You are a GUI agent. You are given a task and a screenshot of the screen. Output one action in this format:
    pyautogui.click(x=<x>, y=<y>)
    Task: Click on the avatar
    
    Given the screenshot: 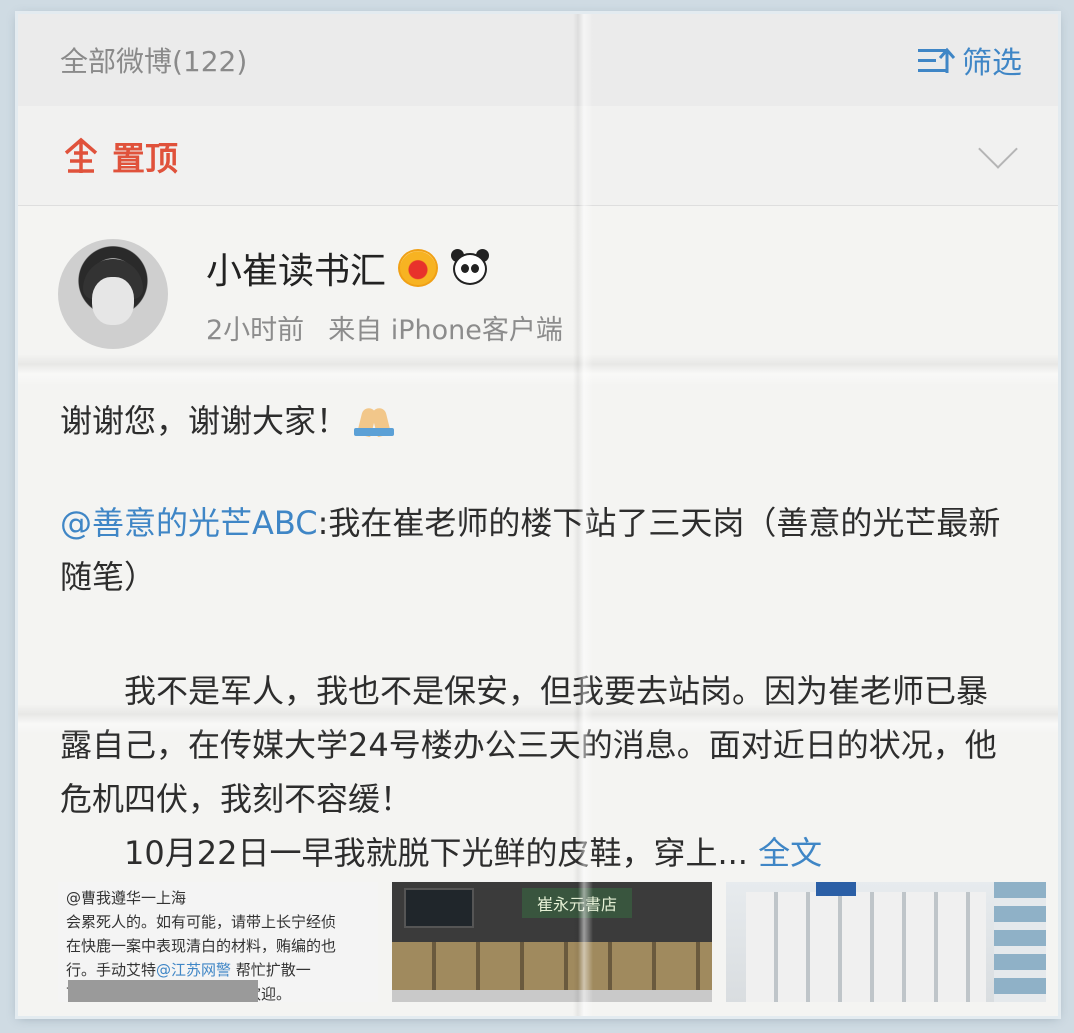 What is the action you would take?
    pyautogui.click(x=113, y=294)
    